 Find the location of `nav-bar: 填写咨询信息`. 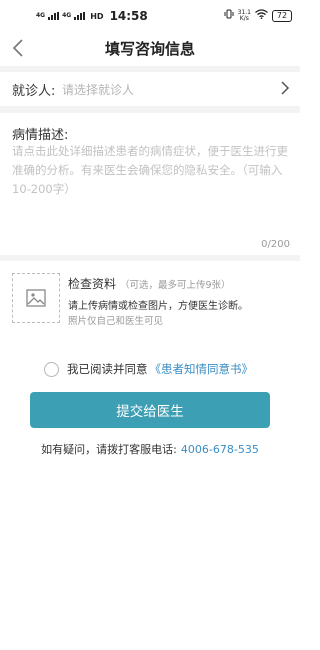

nav-bar: 填写咨询信息 is located at coordinates (150, 48).